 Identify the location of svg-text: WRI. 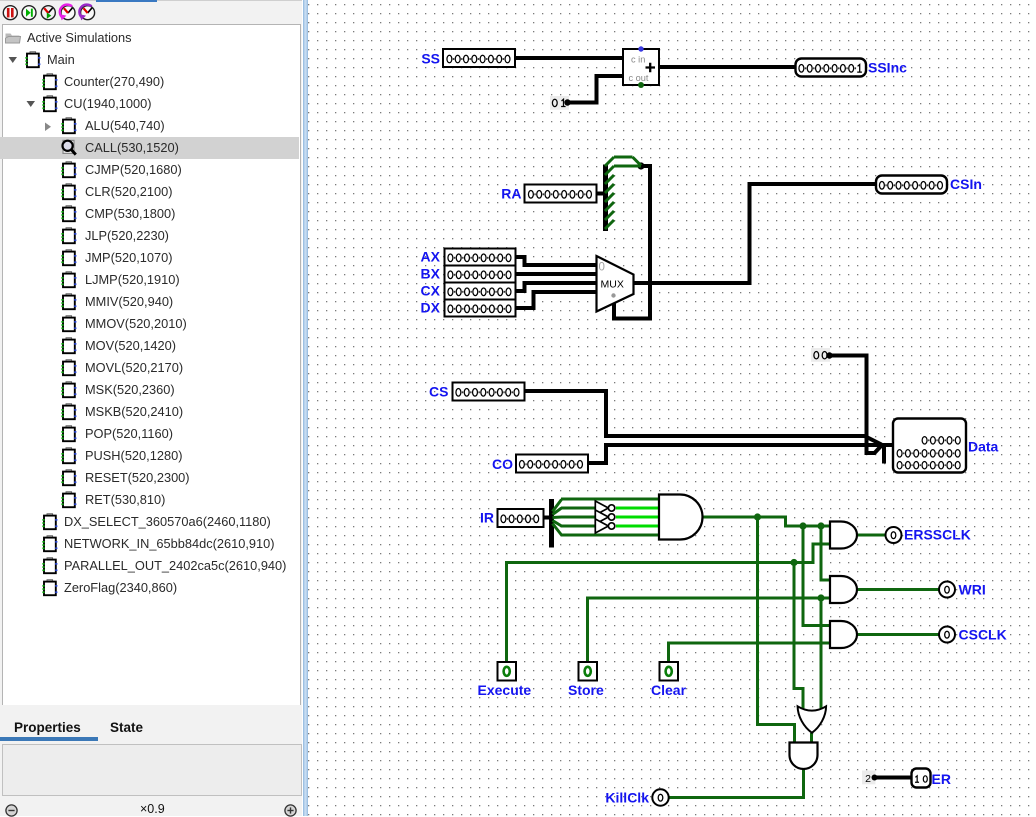
(972, 590).